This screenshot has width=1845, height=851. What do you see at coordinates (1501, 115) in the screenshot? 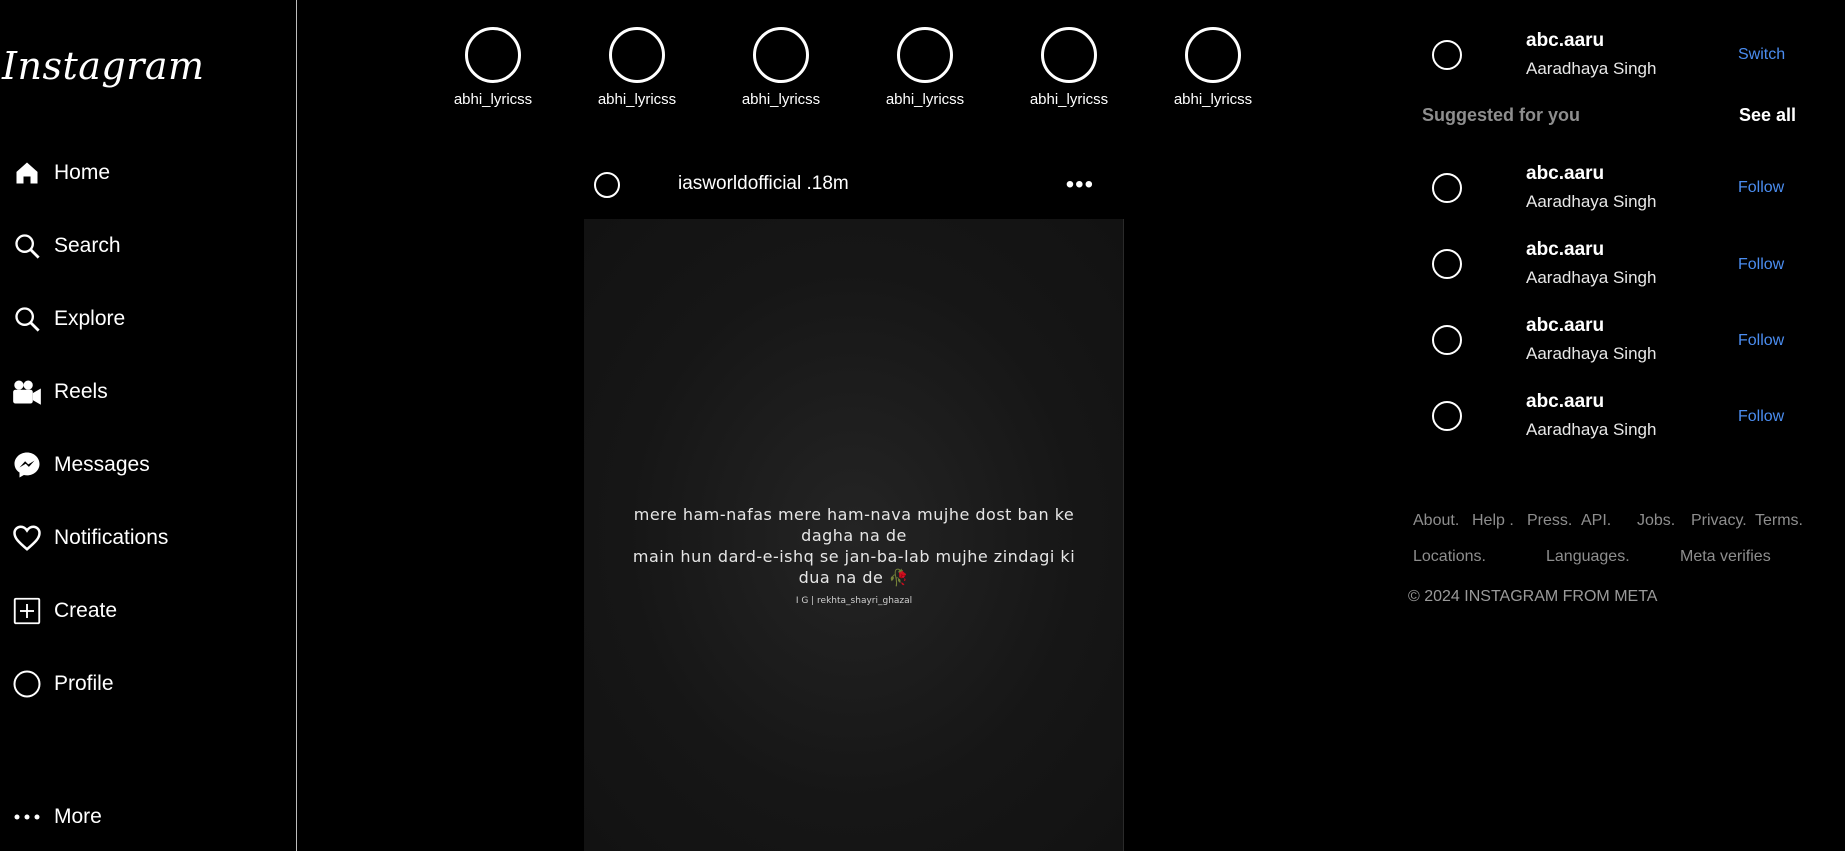
I see `suggested-label: Suggested for you` at bounding box center [1501, 115].